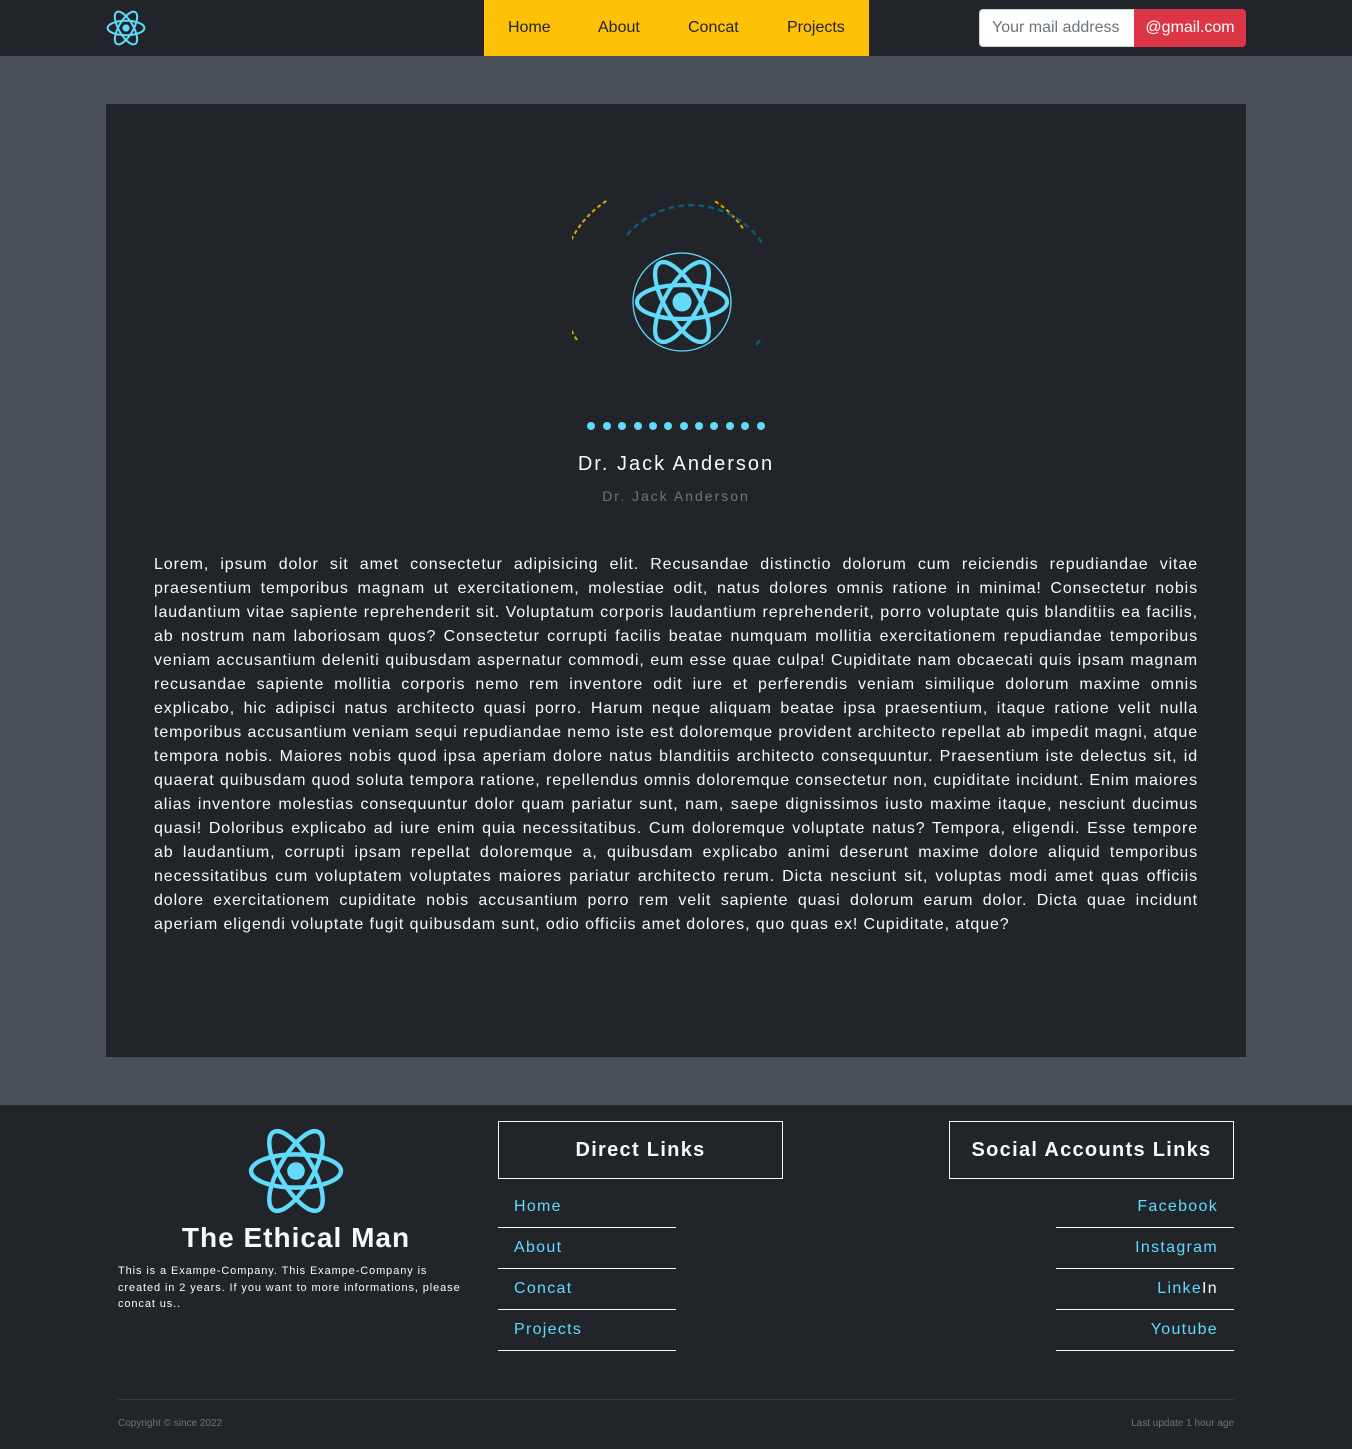 Image resolution: width=1352 pixels, height=1449 pixels. I want to click on social-link-linkedin: LinkeIn, so click(1187, 1288).